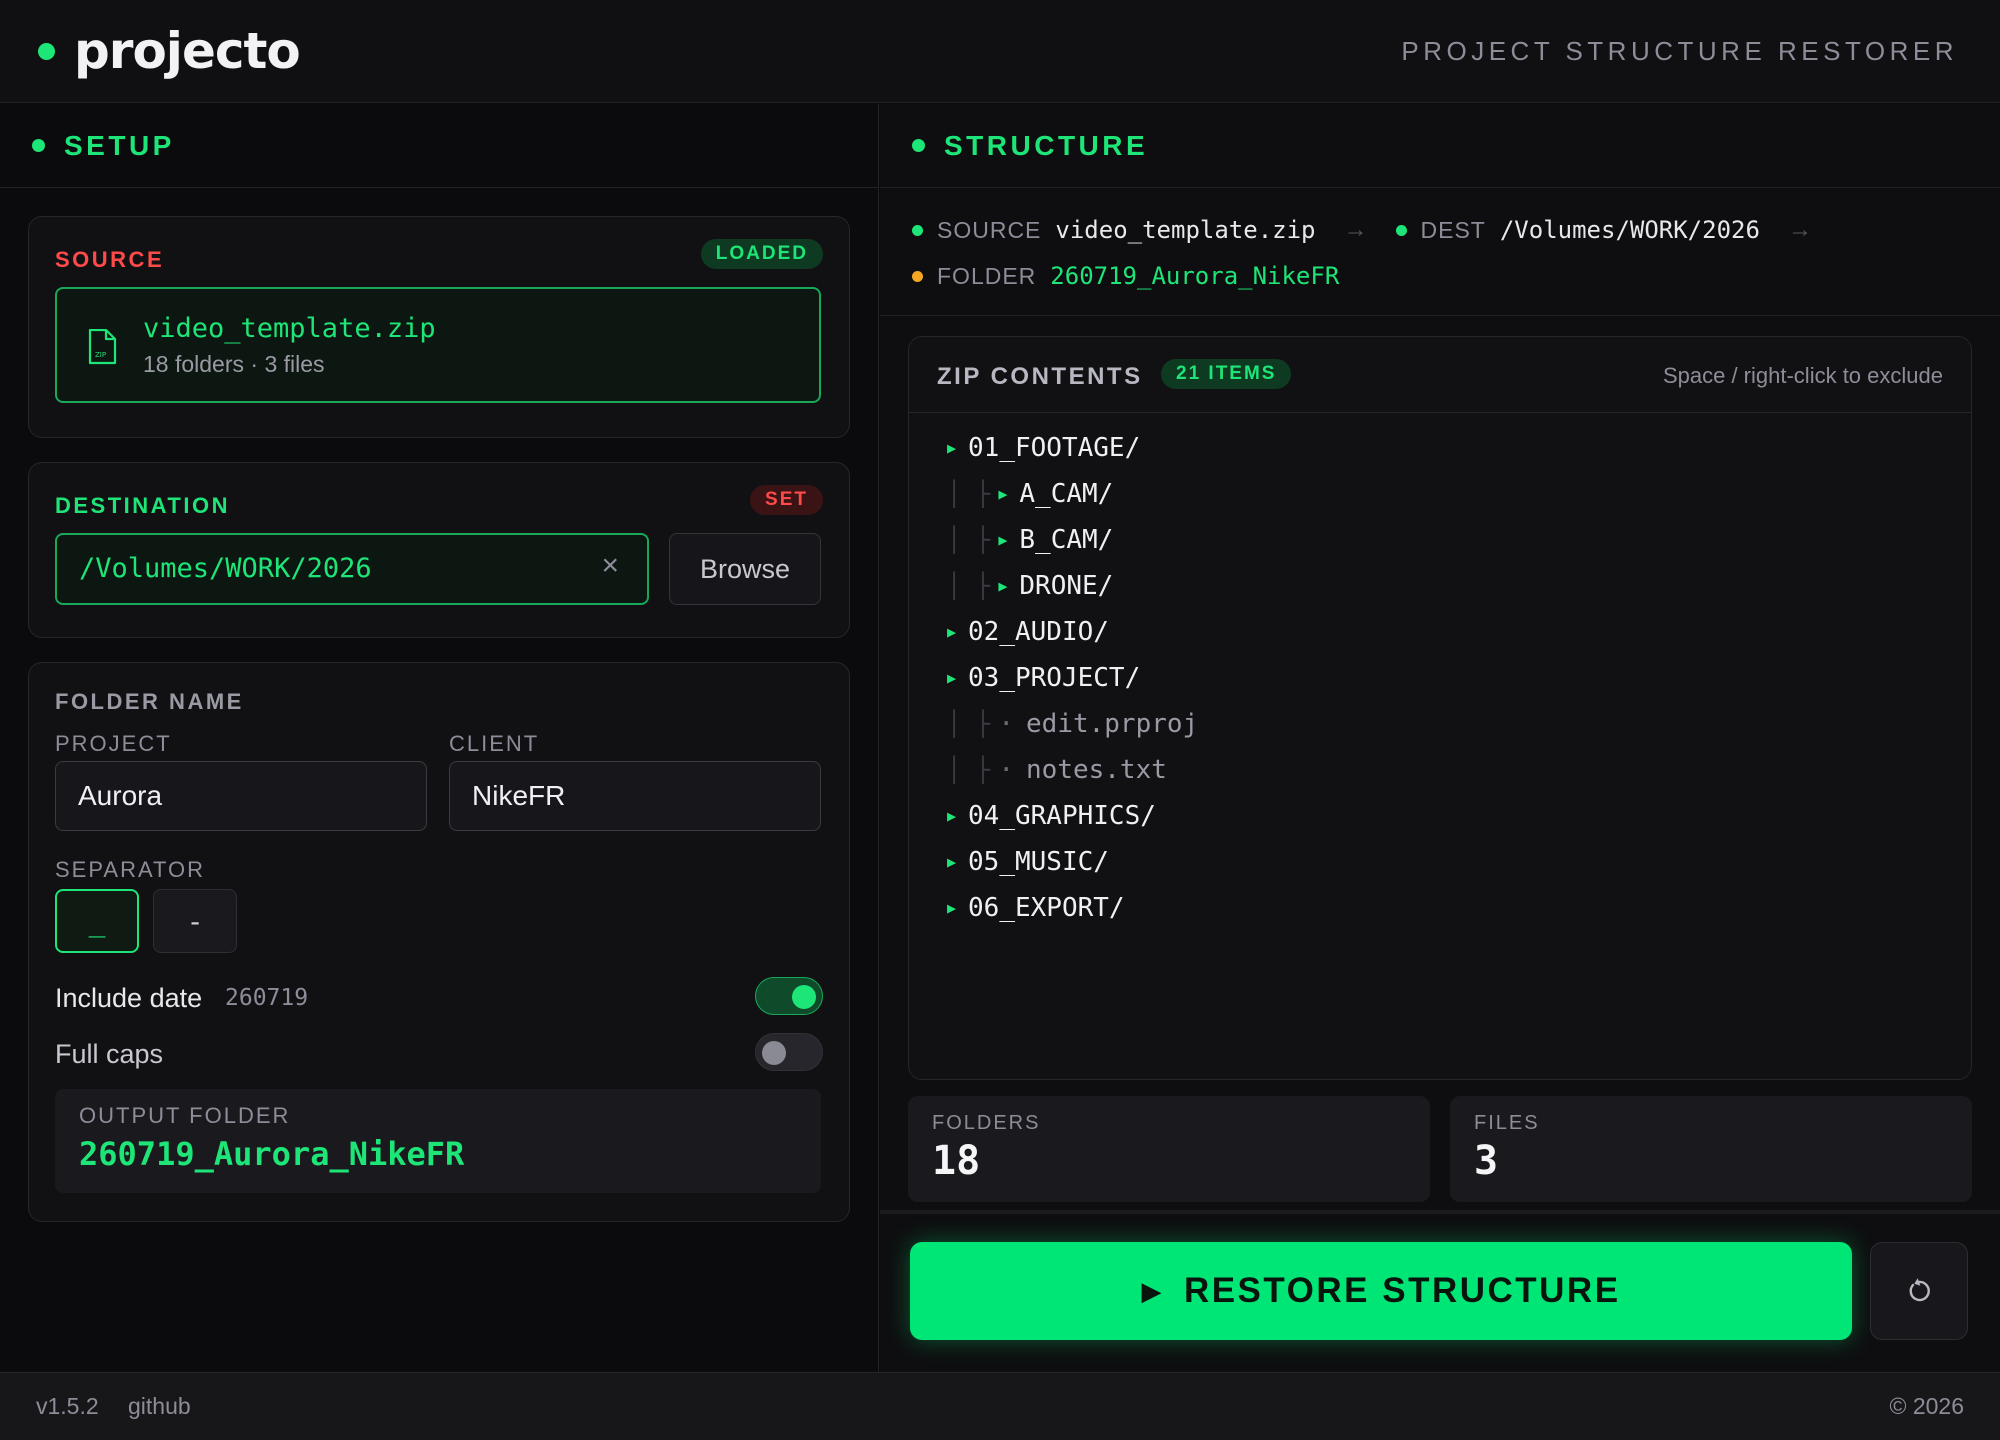 The width and height of the screenshot is (2000, 1440). What do you see at coordinates (610, 566) in the screenshot?
I see `clear-path-icon: ×` at bounding box center [610, 566].